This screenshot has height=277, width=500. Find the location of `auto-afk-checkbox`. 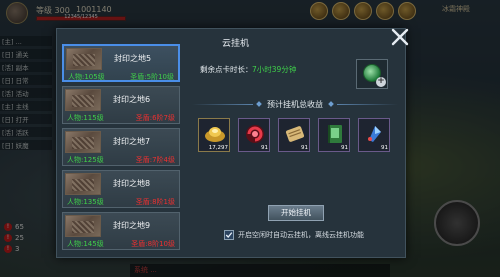

auto-afk-checkbox is located at coordinates (229, 235).